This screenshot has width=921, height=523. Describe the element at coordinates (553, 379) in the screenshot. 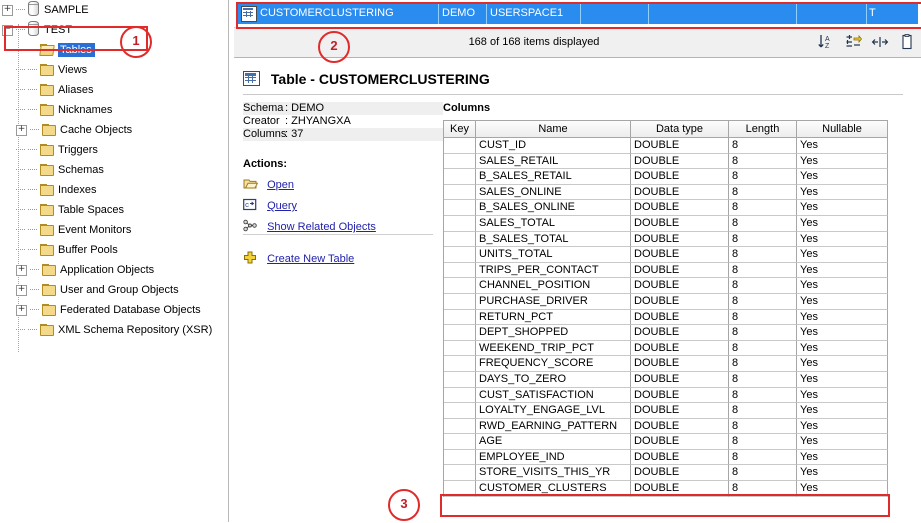

I see `cell-name: DAYS_TO_ZERO` at that location.